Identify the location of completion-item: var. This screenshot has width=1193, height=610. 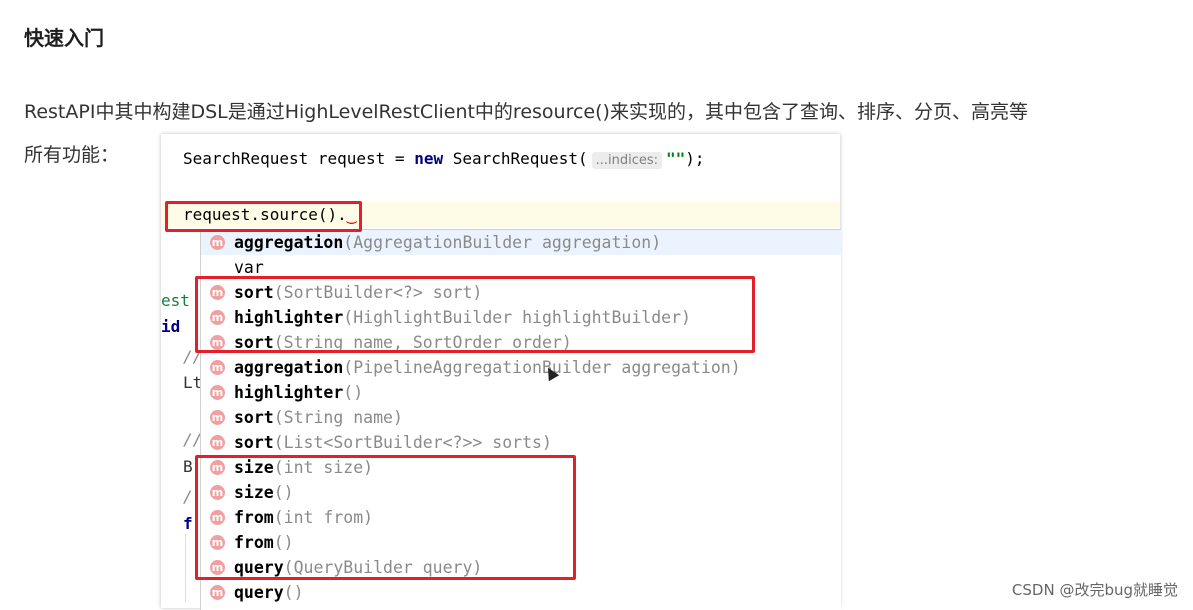
(521, 267).